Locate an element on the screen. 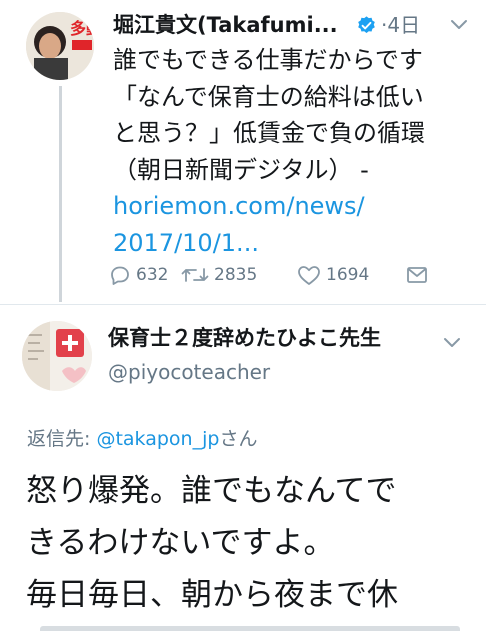 Image resolution: width=486 pixels, height=631 pixels. verified-badge-icon is located at coordinates (366, 24).